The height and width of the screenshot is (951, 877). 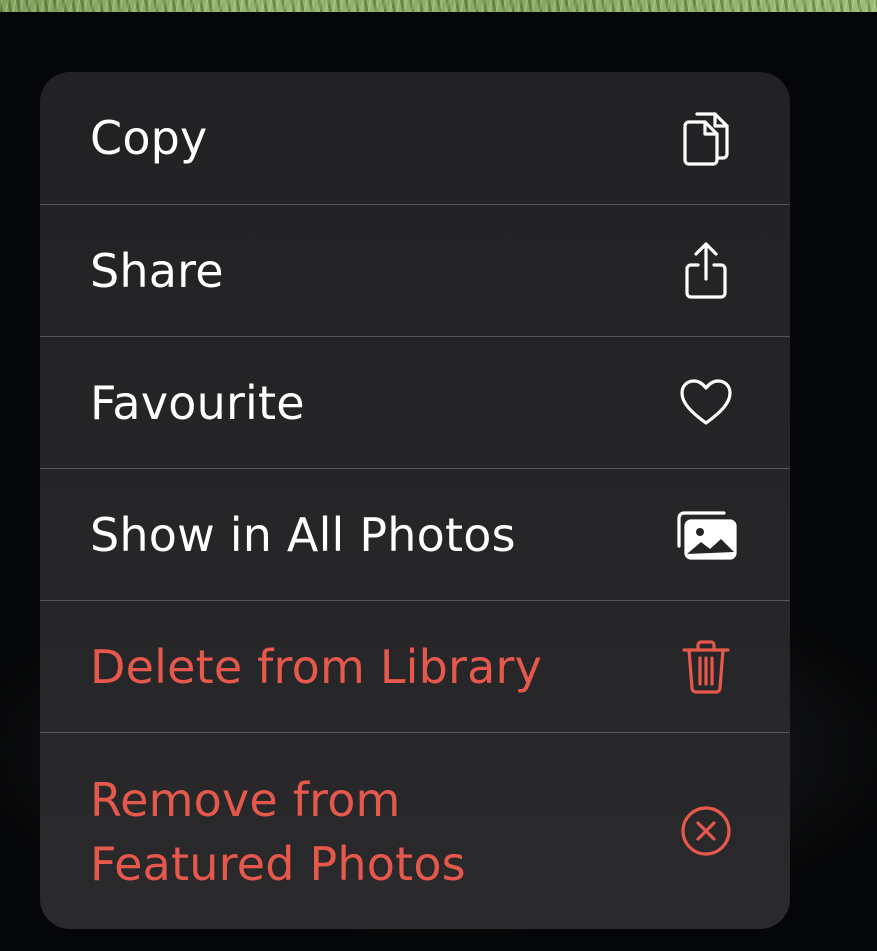 I want to click on menu-item-favourite: Favourite, so click(x=415, y=402).